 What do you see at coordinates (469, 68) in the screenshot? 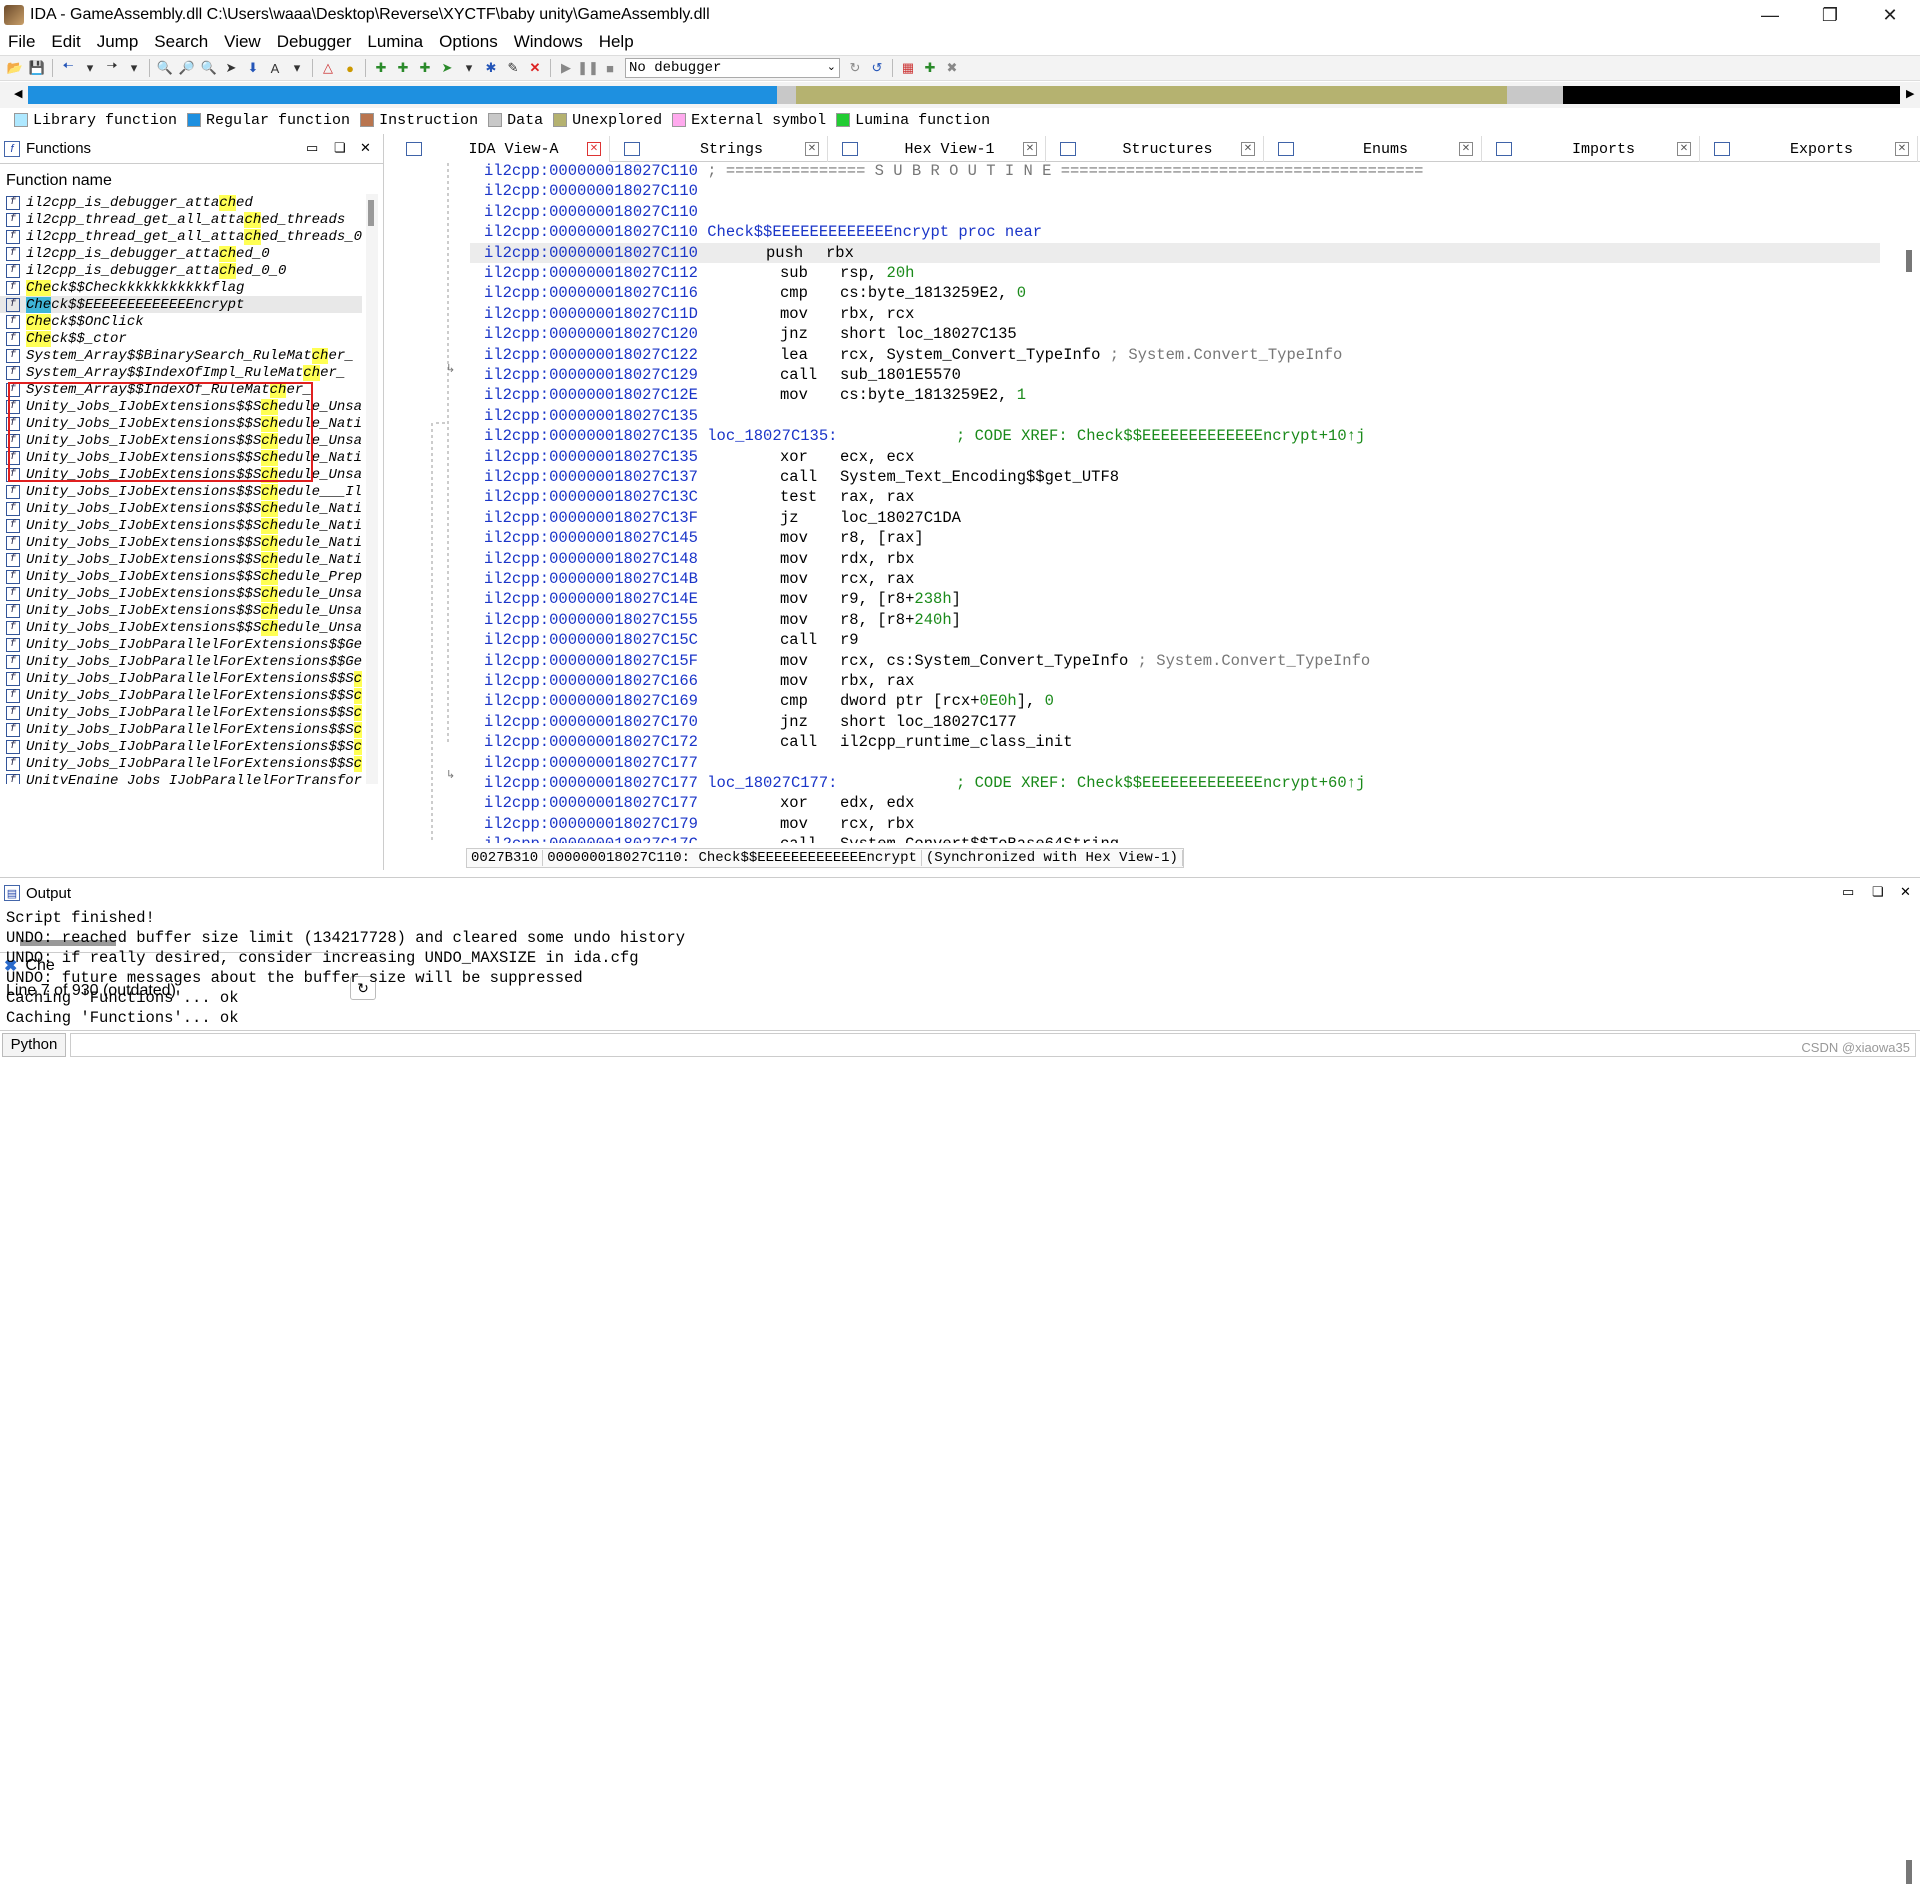
I see `patch-dropdown-icon: ▾` at bounding box center [469, 68].